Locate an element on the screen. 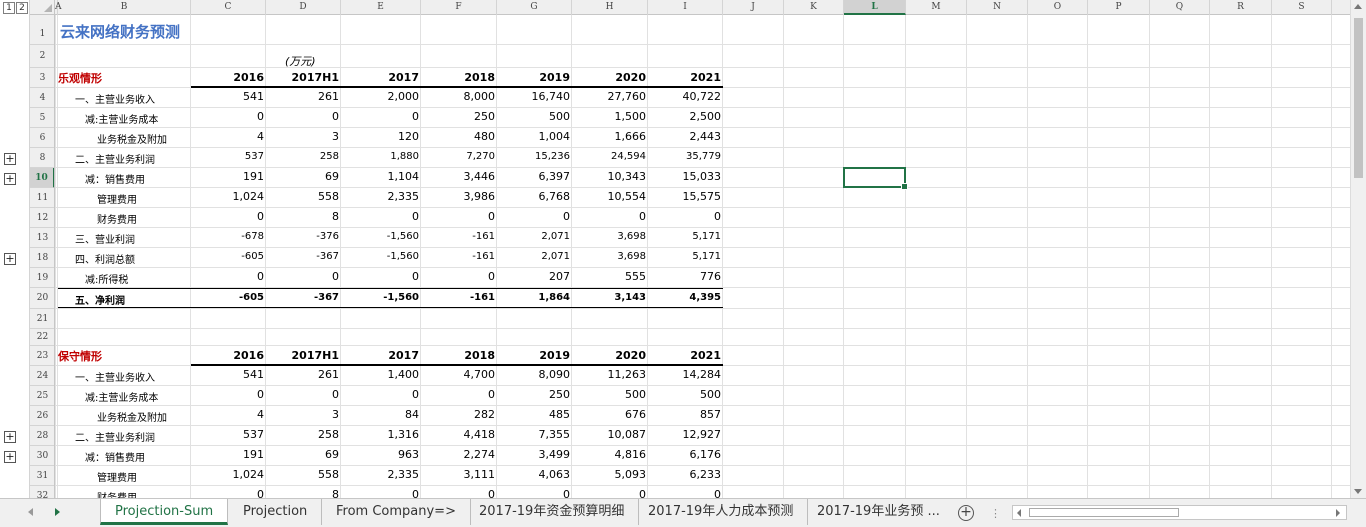 Image resolution: width=1366 pixels, height=527 pixels. con-header: 2017 is located at coordinates (381, 355).